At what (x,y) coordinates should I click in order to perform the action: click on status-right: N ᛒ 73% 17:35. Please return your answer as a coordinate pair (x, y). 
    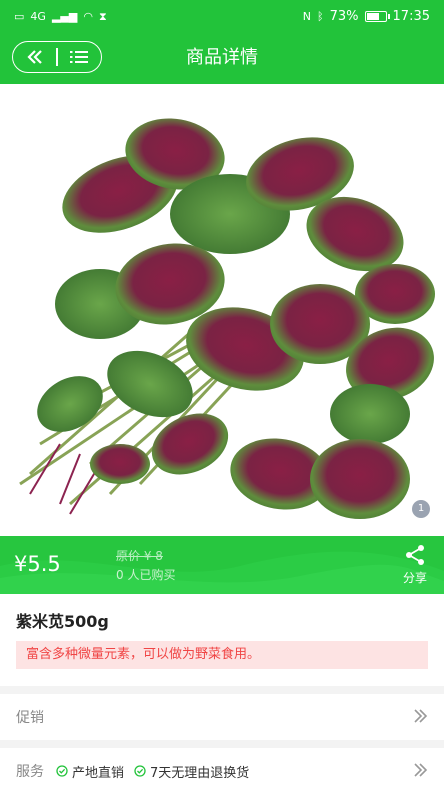
    Looking at the image, I should click on (366, 16).